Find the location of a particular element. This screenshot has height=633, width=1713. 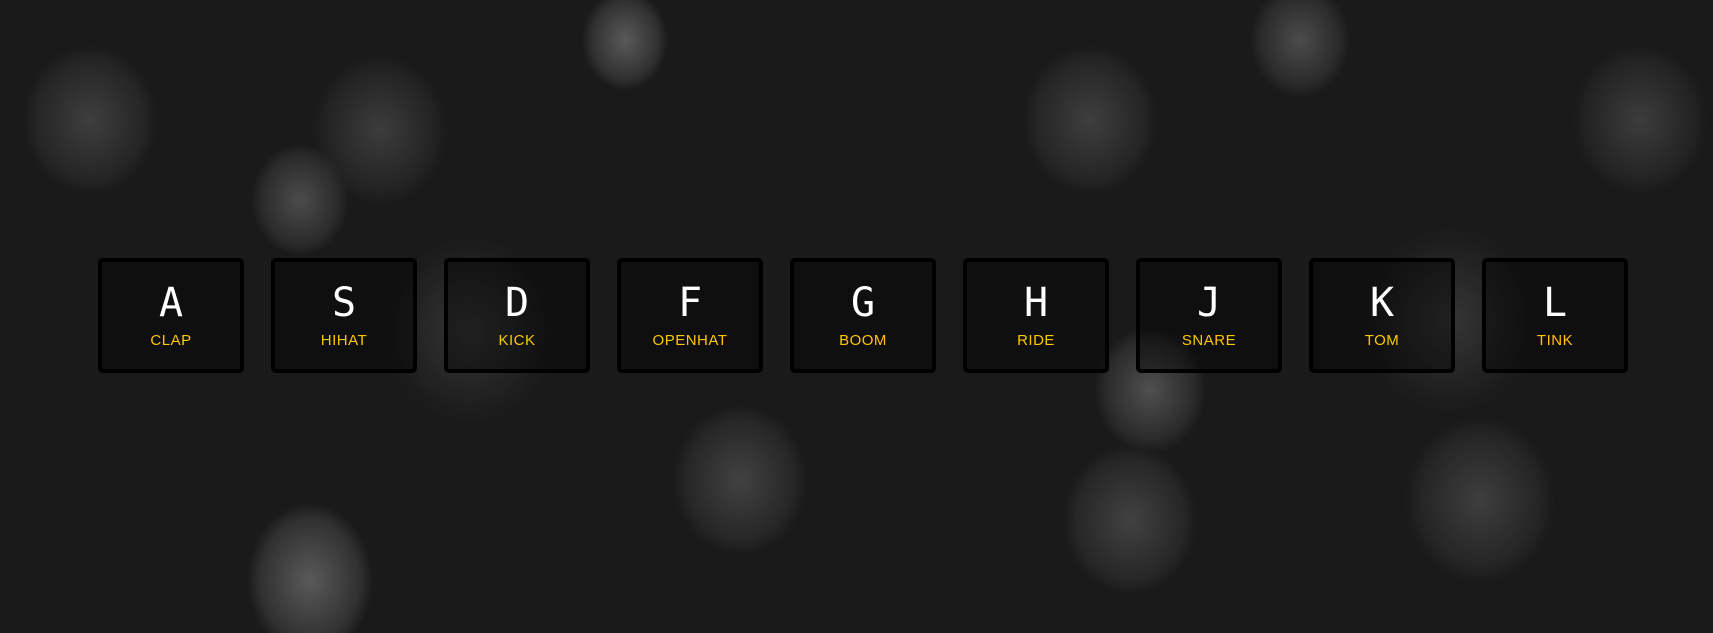

sound-label: OPENHAT is located at coordinates (690, 340).